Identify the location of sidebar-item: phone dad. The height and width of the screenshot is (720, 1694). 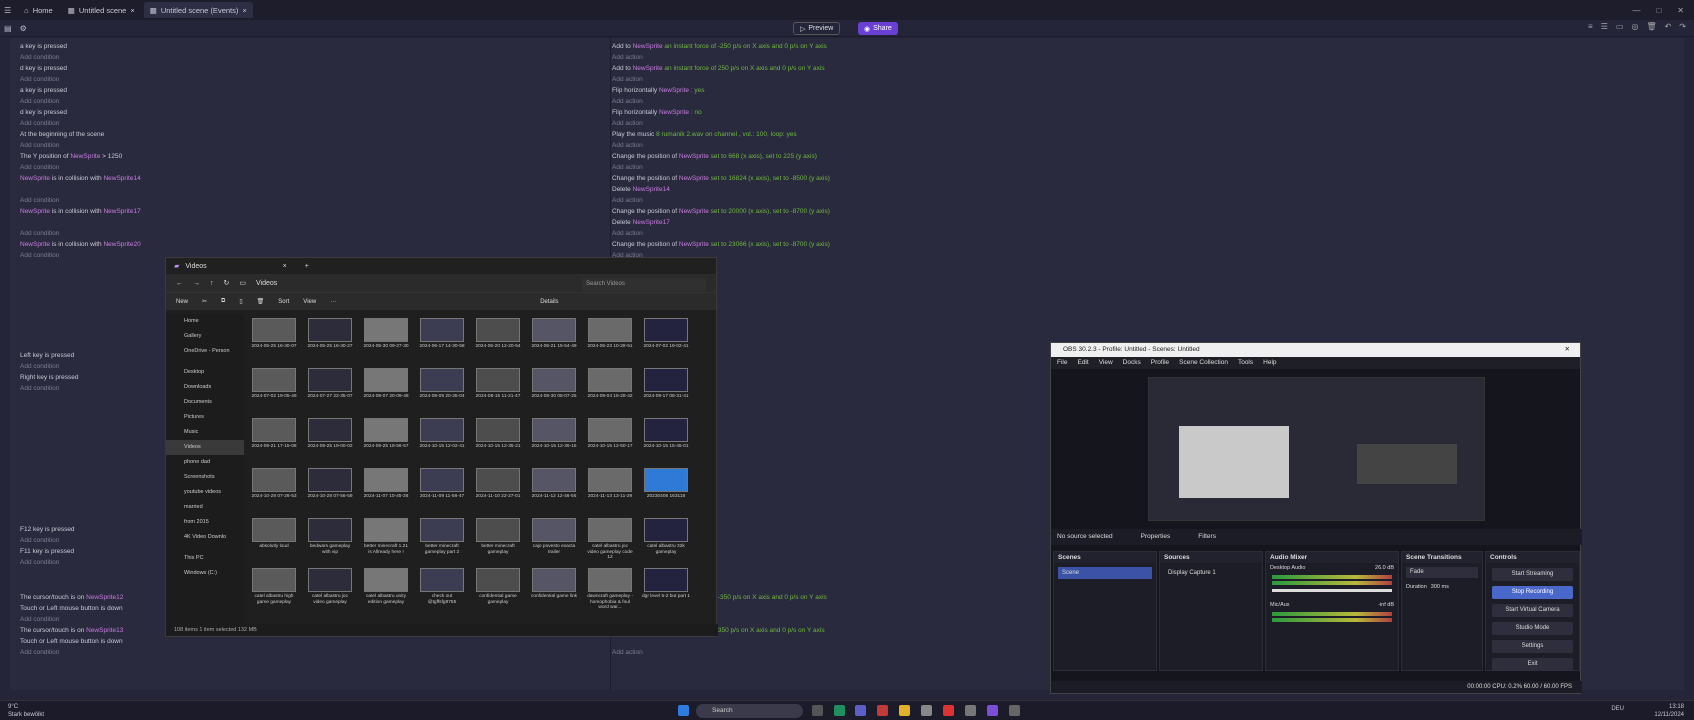
(205, 462).